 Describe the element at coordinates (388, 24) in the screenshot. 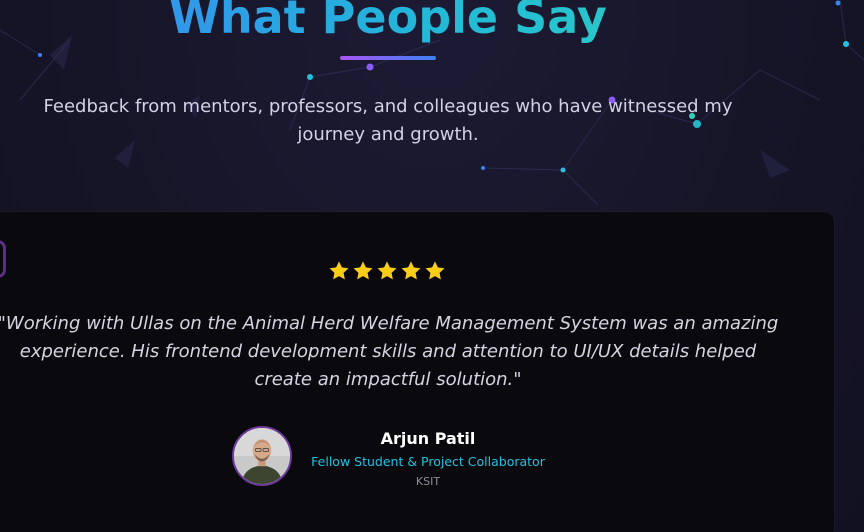

I see `section-title: What People Say` at that location.